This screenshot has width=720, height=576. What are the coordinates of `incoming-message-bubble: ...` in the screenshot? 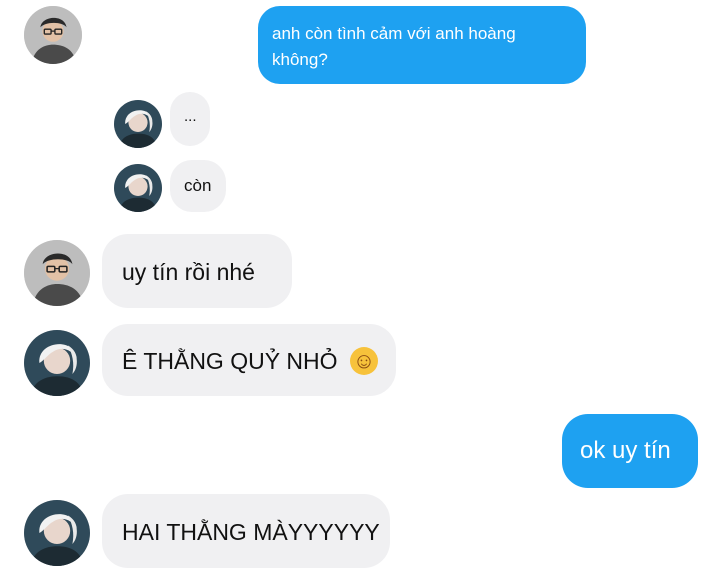 It's located at (190, 119).